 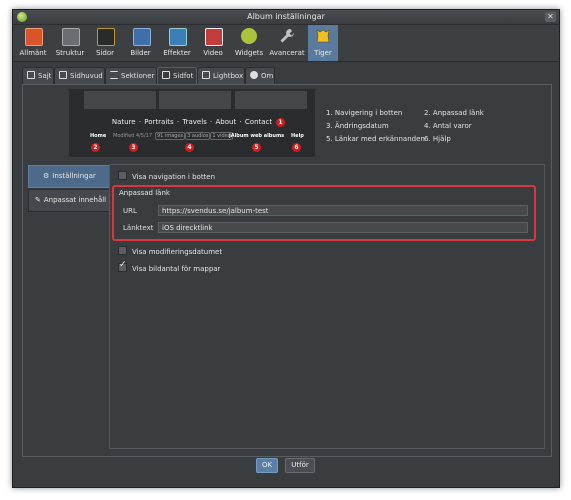 What do you see at coordinates (38, 200) in the screenshot?
I see `edit-icon: ✎` at bounding box center [38, 200].